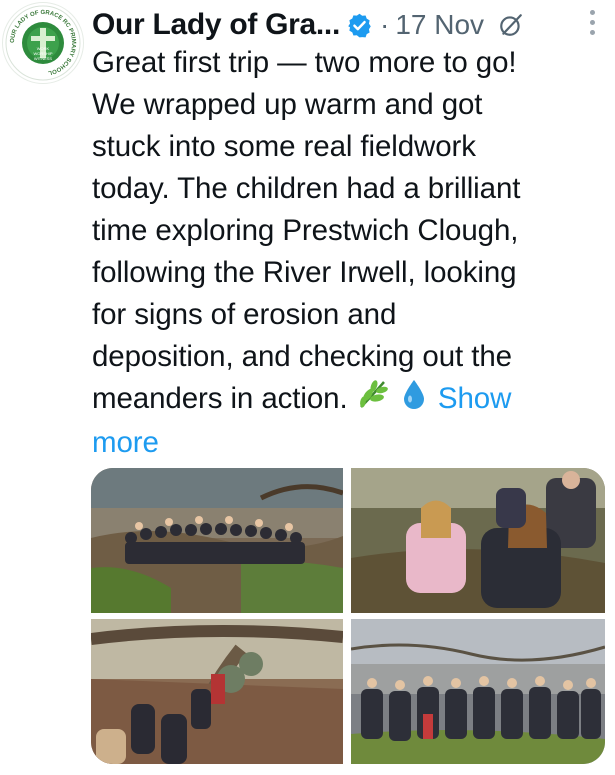 The width and height of the screenshot is (615, 775). What do you see at coordinates (287, 104) in the screenshot?
I see `tweet-text-line: We wrapped up warm and got` at bounding box center [287, 104].